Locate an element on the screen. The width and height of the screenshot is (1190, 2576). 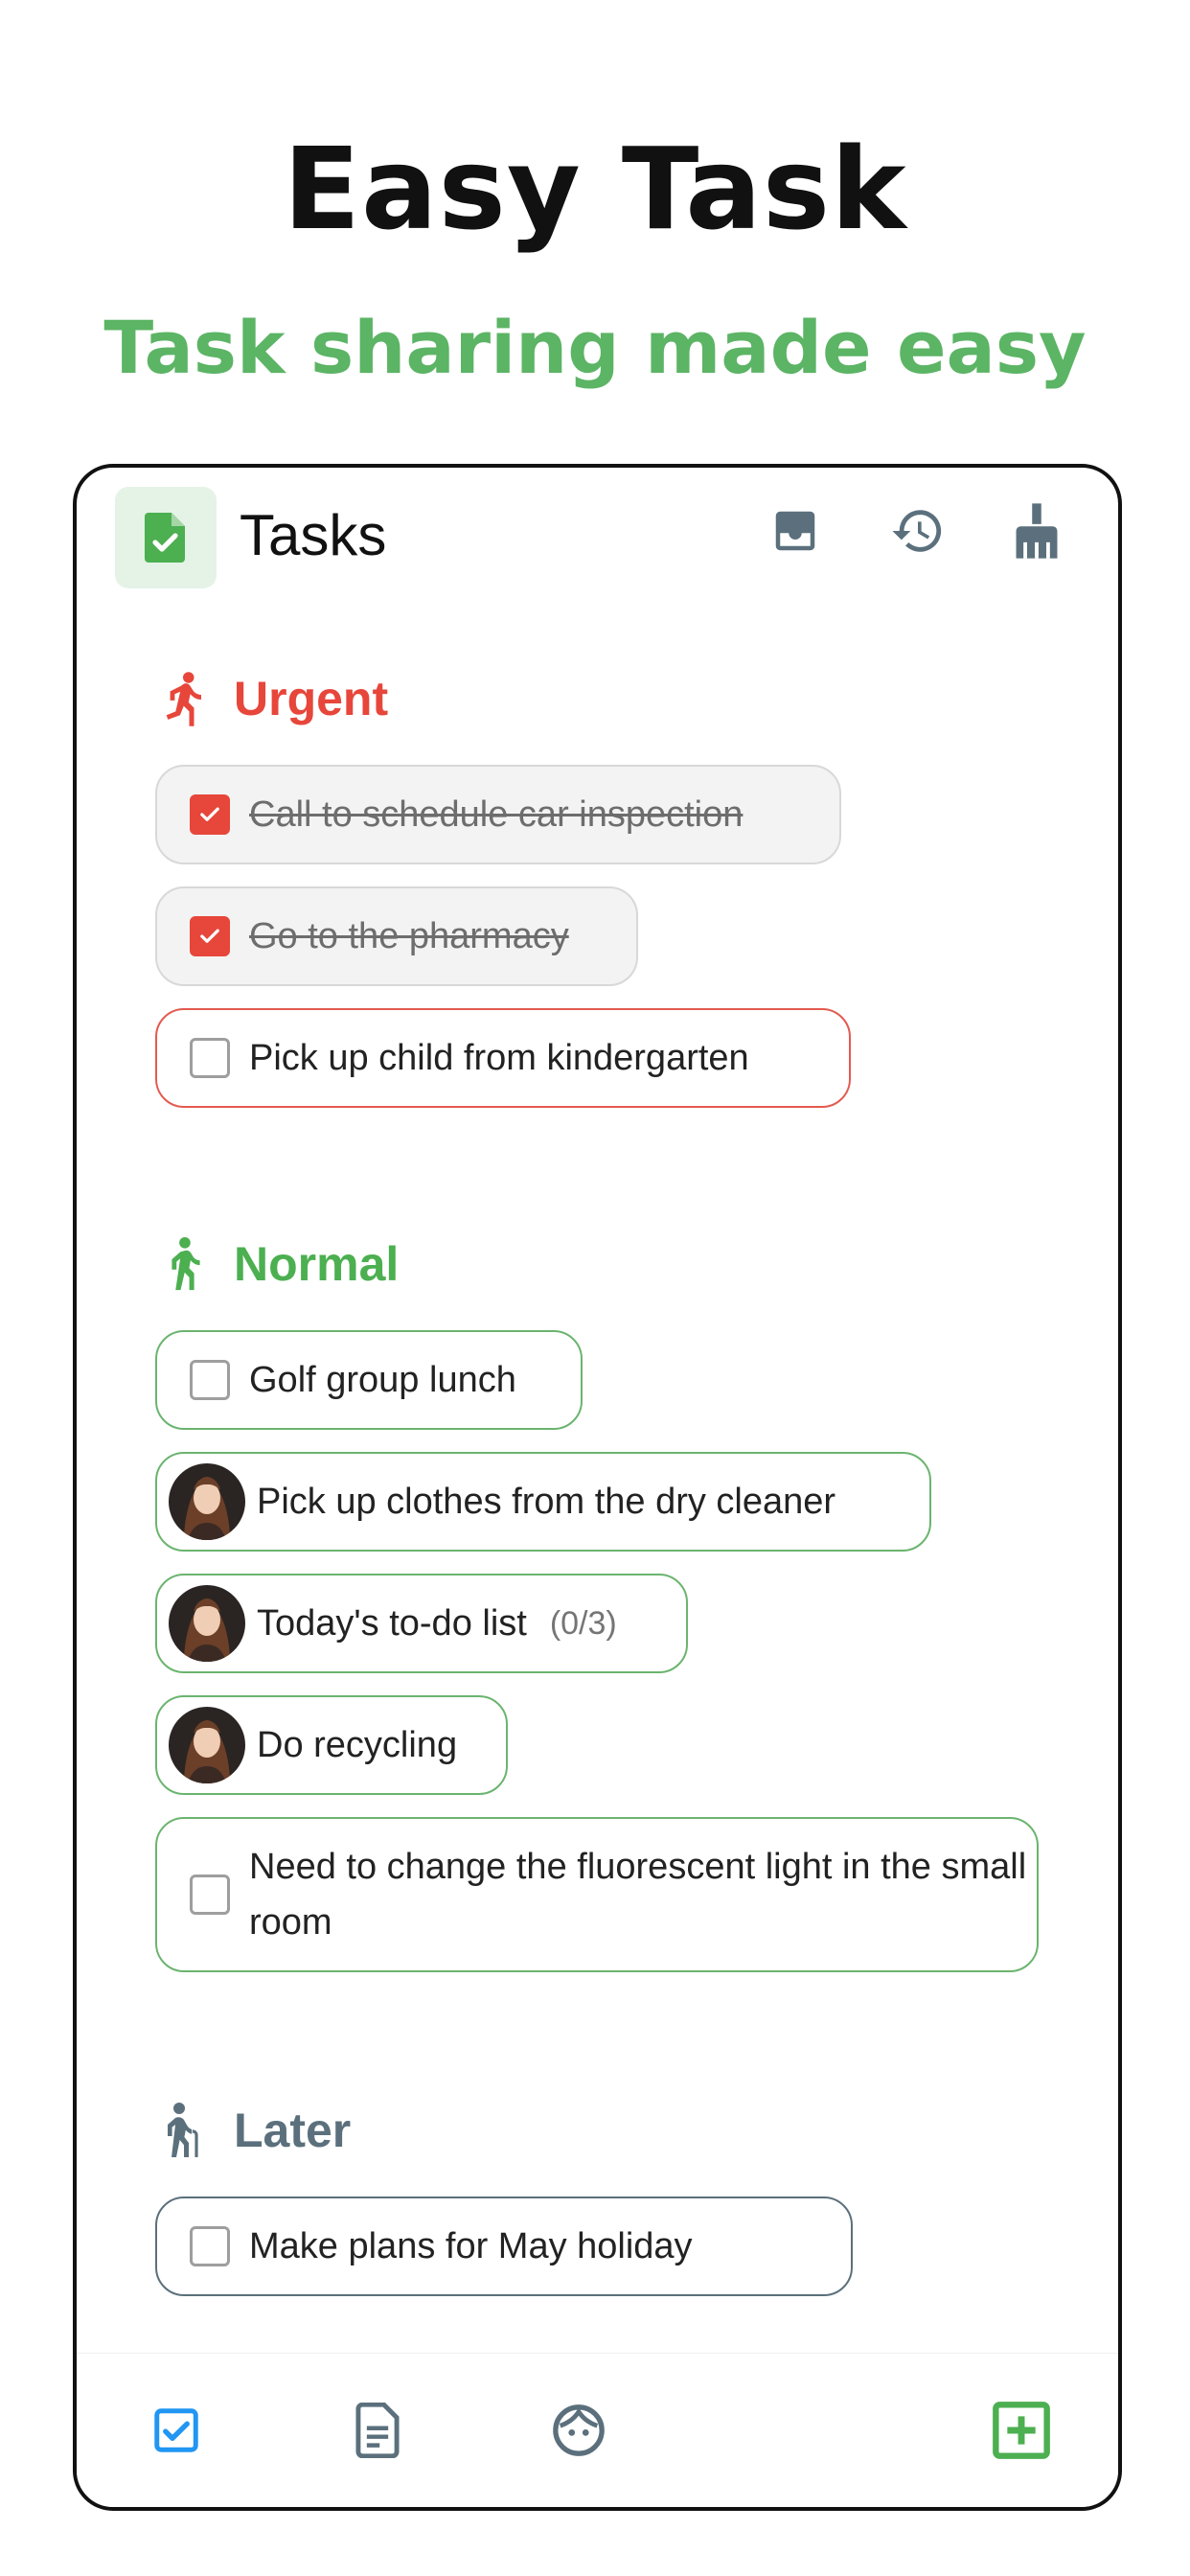
task-text: Go to the pharmacy is located at coordinates (409, 935).